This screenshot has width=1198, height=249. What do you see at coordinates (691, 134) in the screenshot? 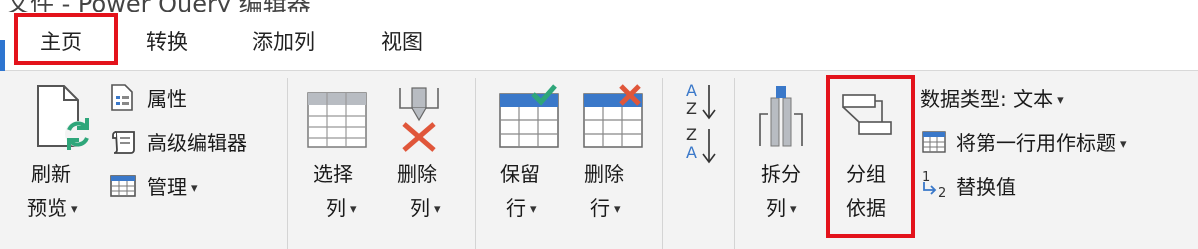
I see `sort-desc-top-letter: Z` at bounding box center [691, 134].